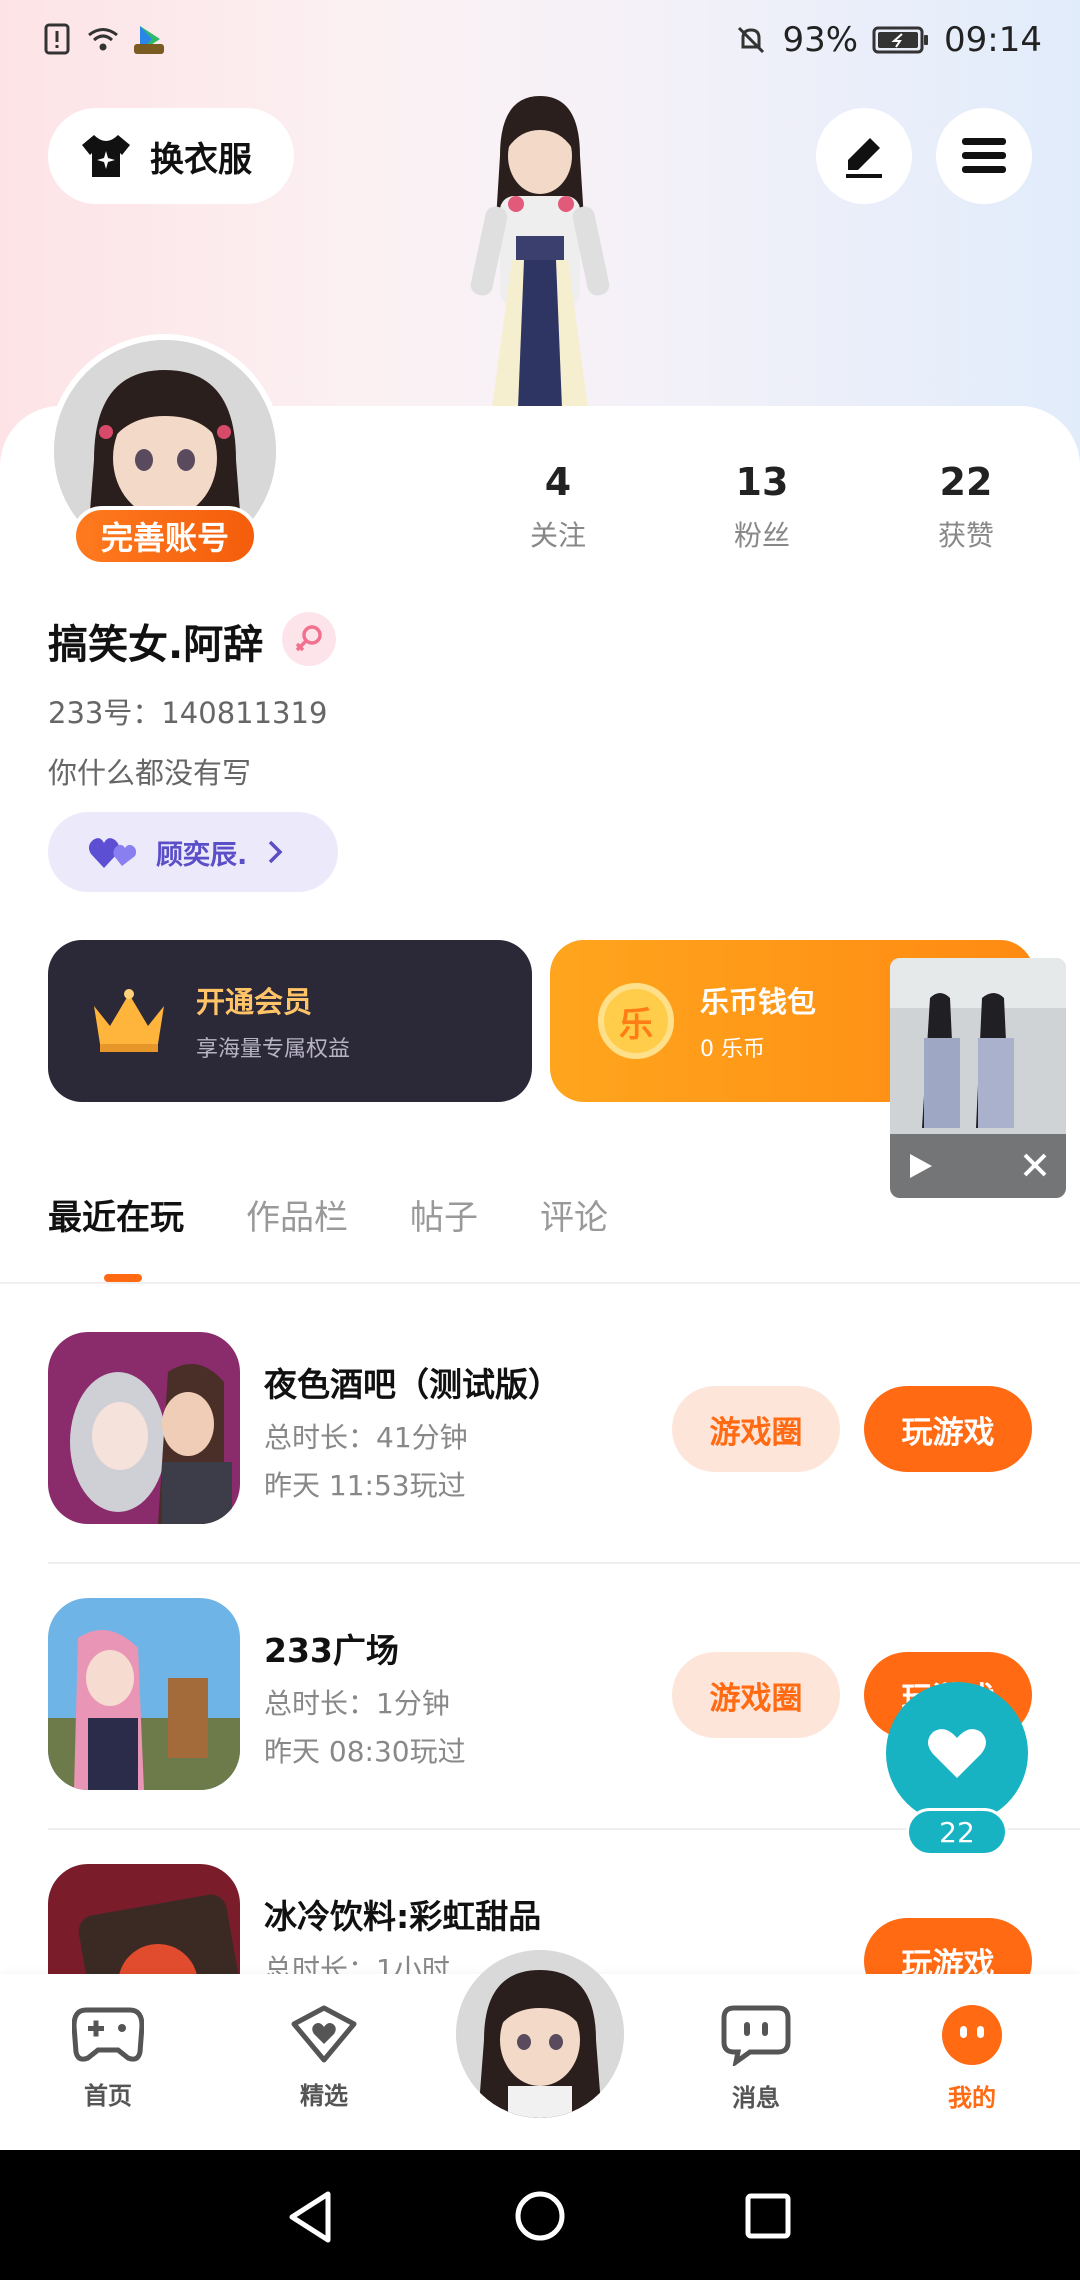  I want to click on nav-mine-label: 我的, so click(972, 2098).